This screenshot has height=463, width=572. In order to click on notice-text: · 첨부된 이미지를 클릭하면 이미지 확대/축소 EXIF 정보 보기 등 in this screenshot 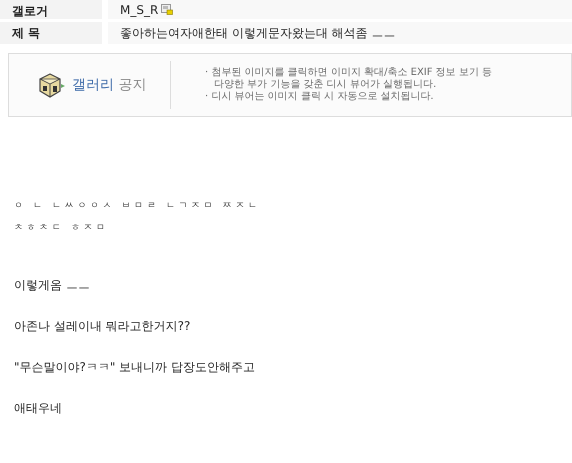, I will do `click(348, 73)`.